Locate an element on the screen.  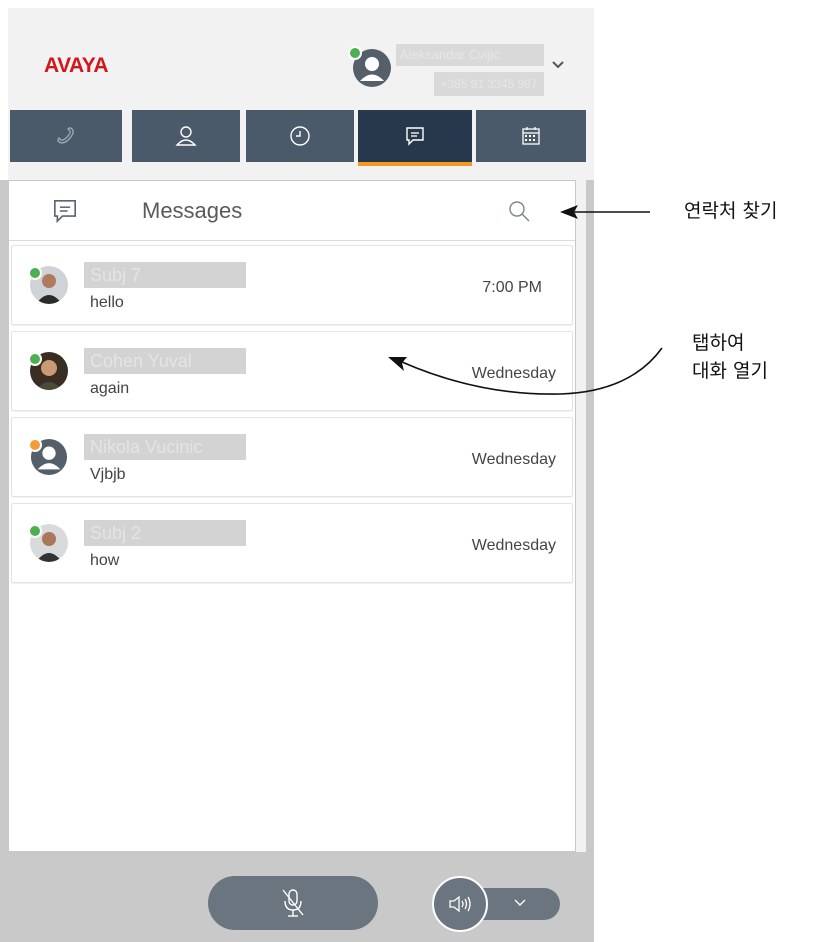
microphone-muted-icon is located at coordinates (293, 903).